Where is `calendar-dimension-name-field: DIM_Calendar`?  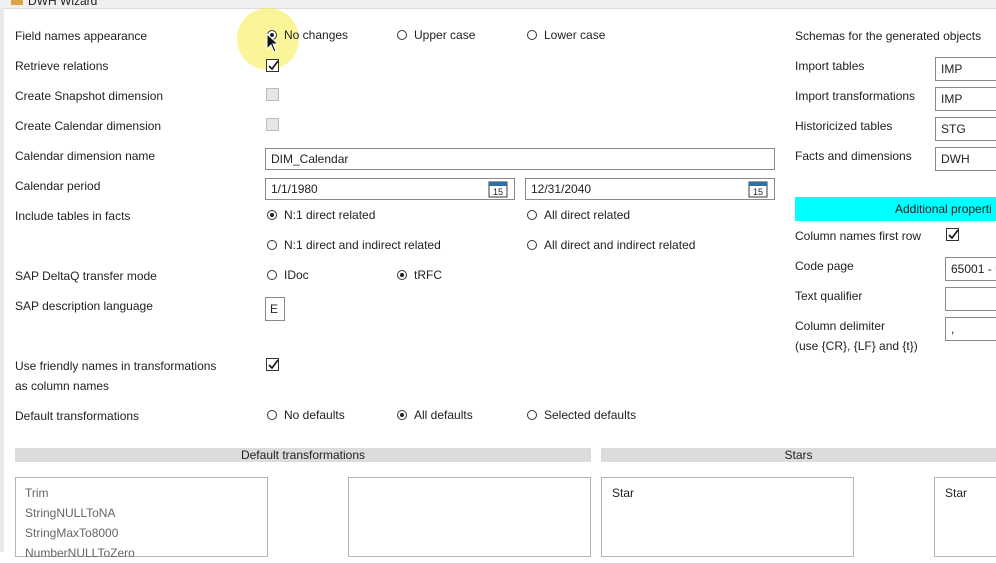
calendar-dimension-name-field: DIM_Calendar is located at coordinates (520, 159).